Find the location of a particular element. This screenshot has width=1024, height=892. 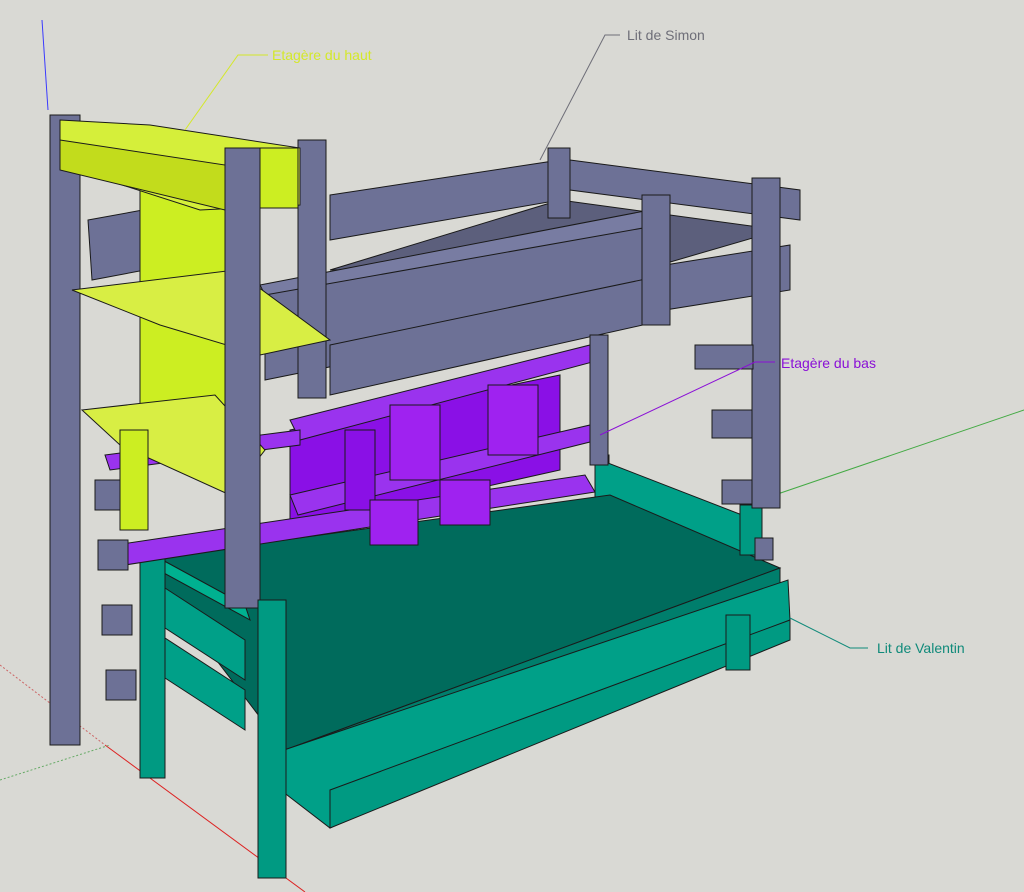

simon-post-mid-right is located at coordinates (599, 400).